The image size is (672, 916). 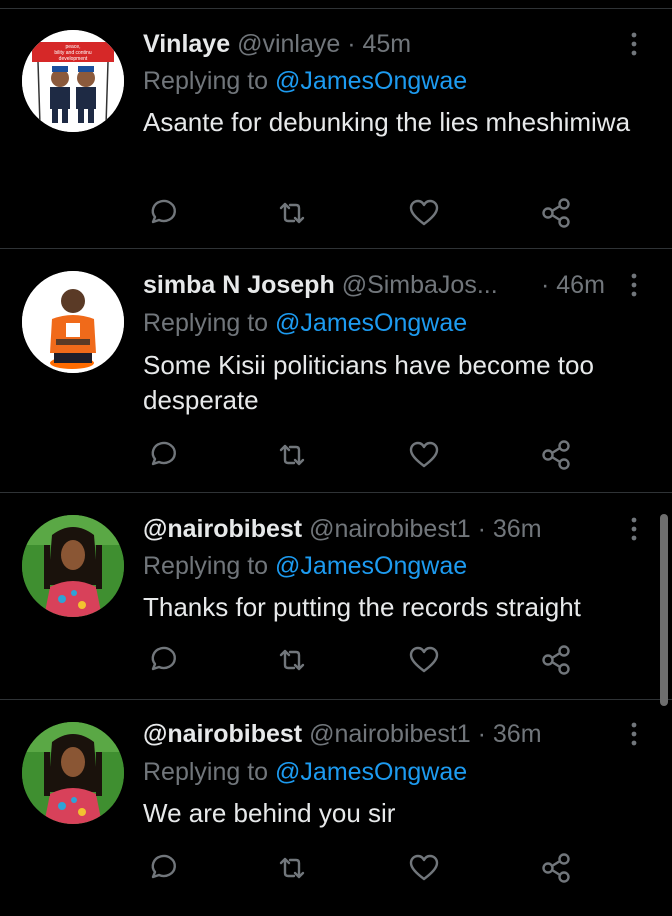 I want to click on poster-line-3: development, so click(x=73, y=59).